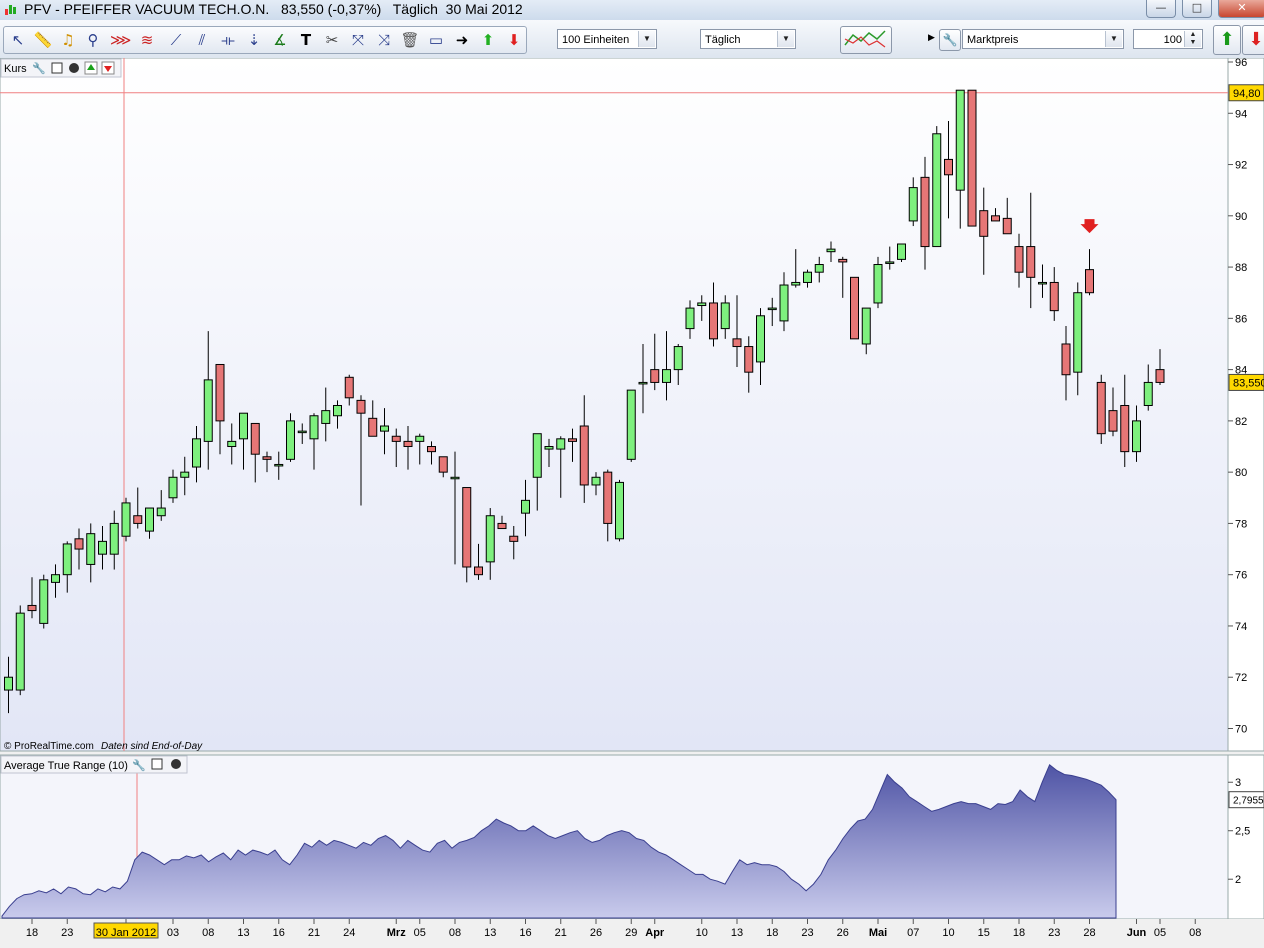 Image resolution: width=1264 pixels, height=948 pixels. Describe the element at coordinates (607, 39) in the screenshot. I see `units-select: 100 Einheiten ▼` at that location.